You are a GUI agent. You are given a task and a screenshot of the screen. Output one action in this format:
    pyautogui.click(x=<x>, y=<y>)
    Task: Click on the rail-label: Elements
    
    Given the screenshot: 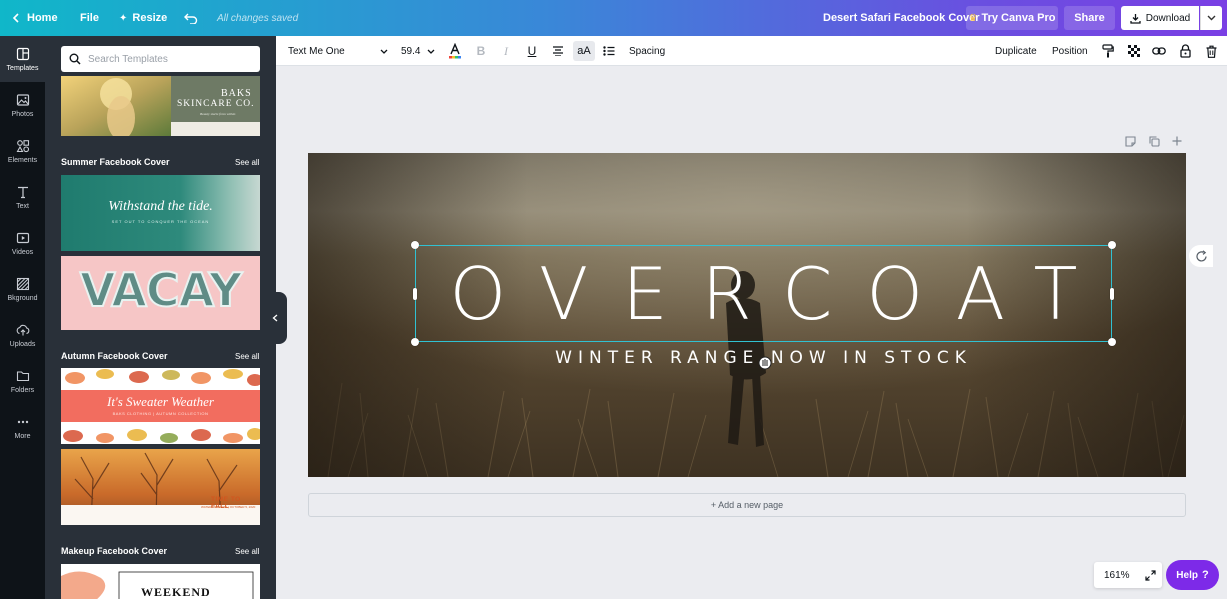 What is the action you would take?
    pyautogui.click(x=22, y=160)
    